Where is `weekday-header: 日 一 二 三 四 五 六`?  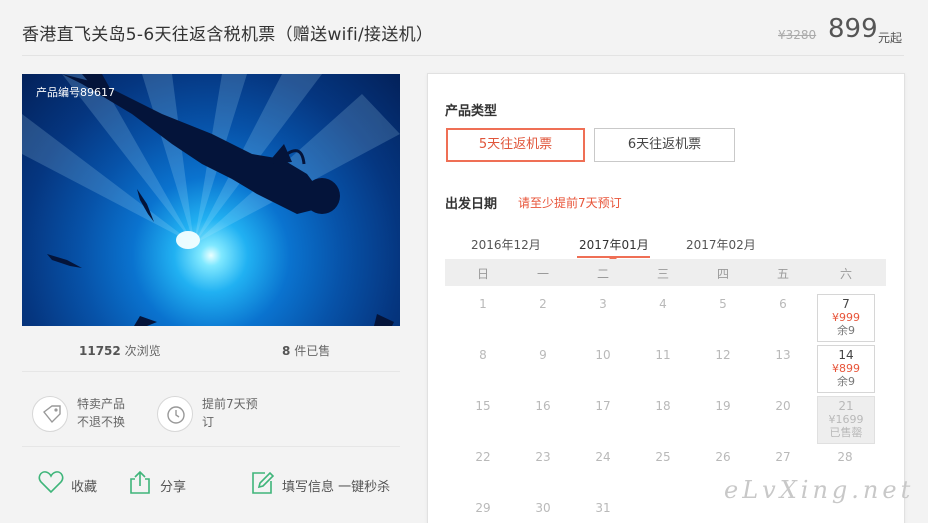 weekday-header: 日 一 二 三 四 五 六 is located at coordinates (665, 272).